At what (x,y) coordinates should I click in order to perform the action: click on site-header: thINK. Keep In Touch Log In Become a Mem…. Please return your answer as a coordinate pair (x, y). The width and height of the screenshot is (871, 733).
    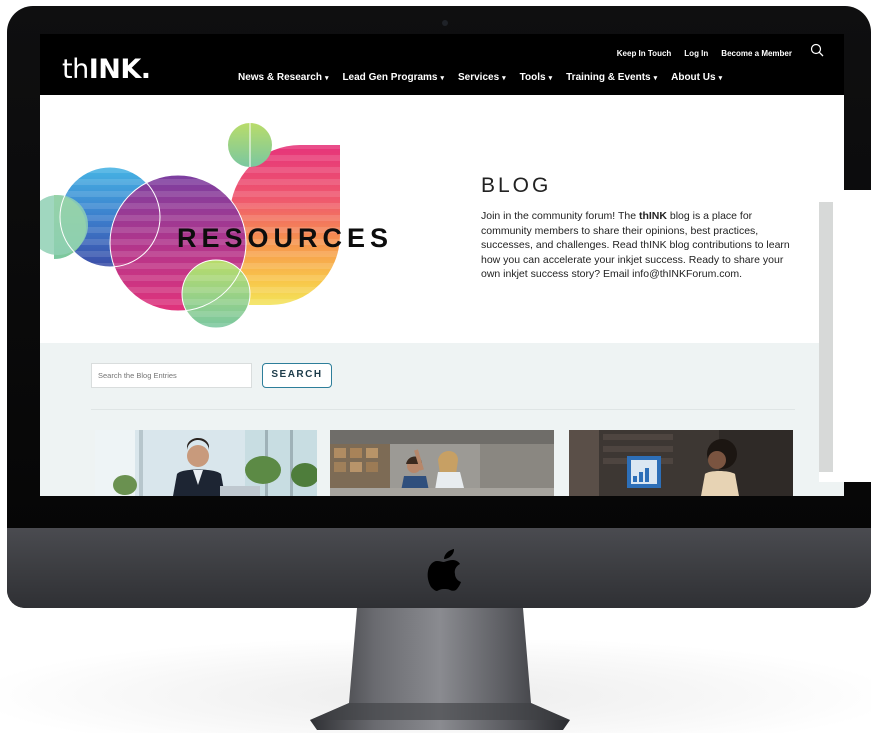
    Looking at the image, I should click on (442, 64).